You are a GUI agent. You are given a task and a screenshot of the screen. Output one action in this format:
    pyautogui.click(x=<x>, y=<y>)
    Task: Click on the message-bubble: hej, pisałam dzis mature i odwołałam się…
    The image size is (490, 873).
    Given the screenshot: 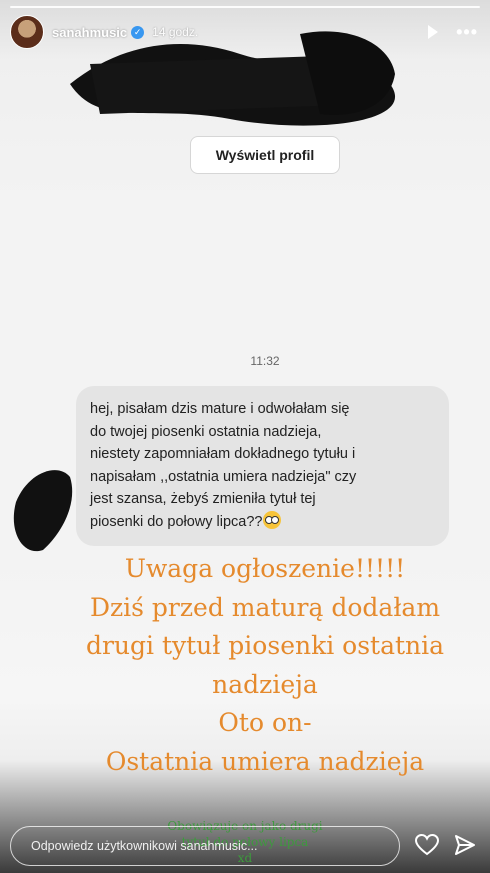 What is the action you would take?
    pyautogui.click(x=262, y=466)
    